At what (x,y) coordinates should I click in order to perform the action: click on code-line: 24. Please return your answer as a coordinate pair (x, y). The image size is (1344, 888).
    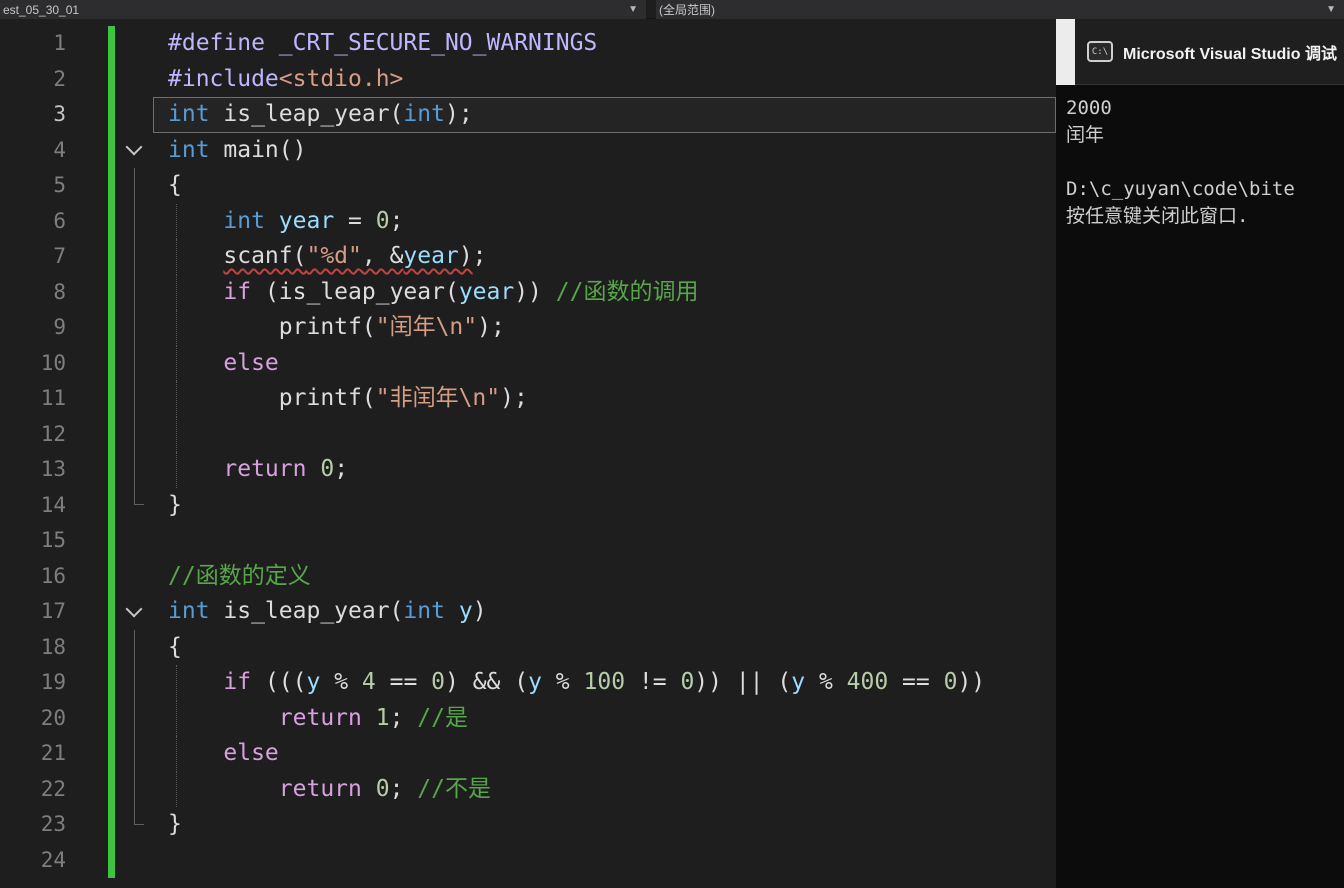
    Looking at the image, I should click on (528, 860).